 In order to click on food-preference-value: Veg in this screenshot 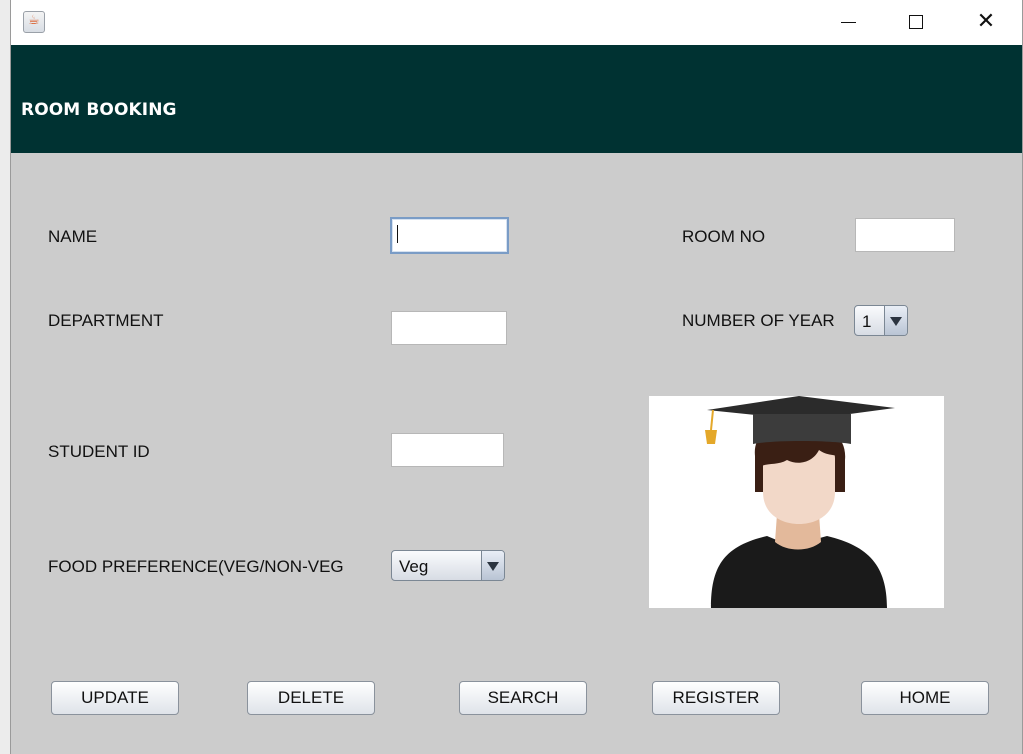, I will do `click(414, 566)`.